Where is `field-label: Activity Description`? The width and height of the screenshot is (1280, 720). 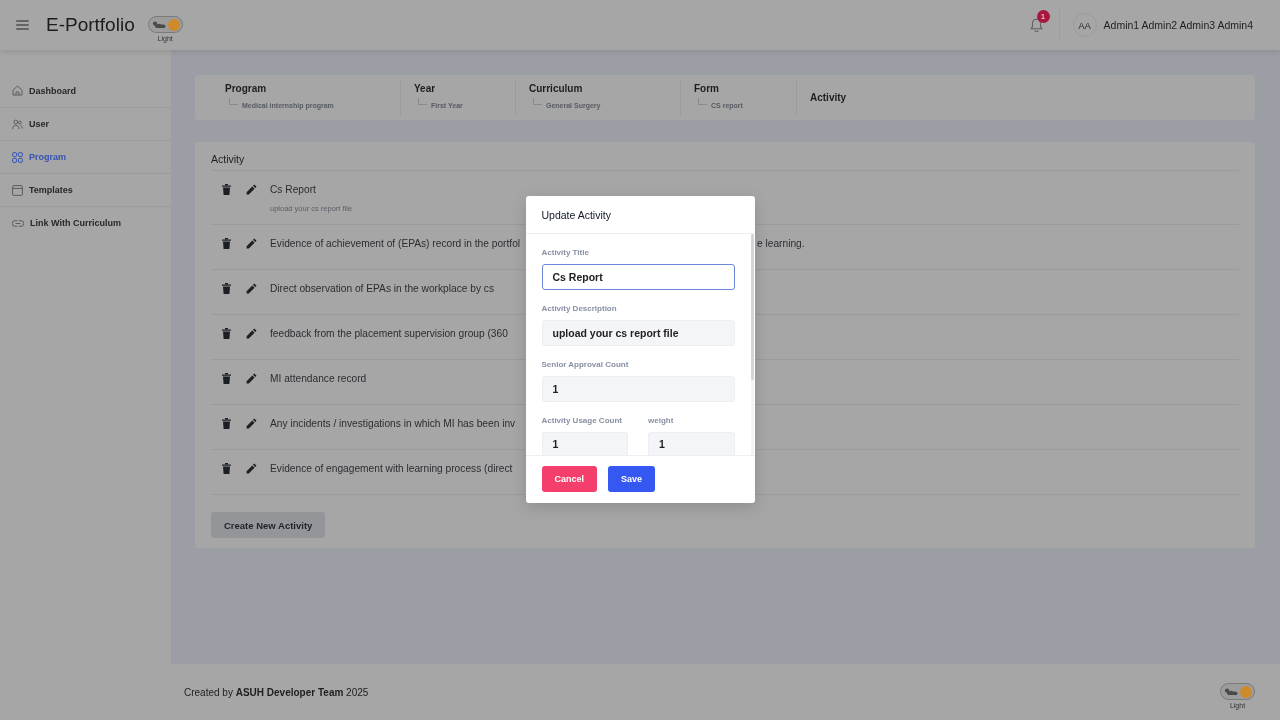 field-label: Activity Description is located at coordinates (579, 308).